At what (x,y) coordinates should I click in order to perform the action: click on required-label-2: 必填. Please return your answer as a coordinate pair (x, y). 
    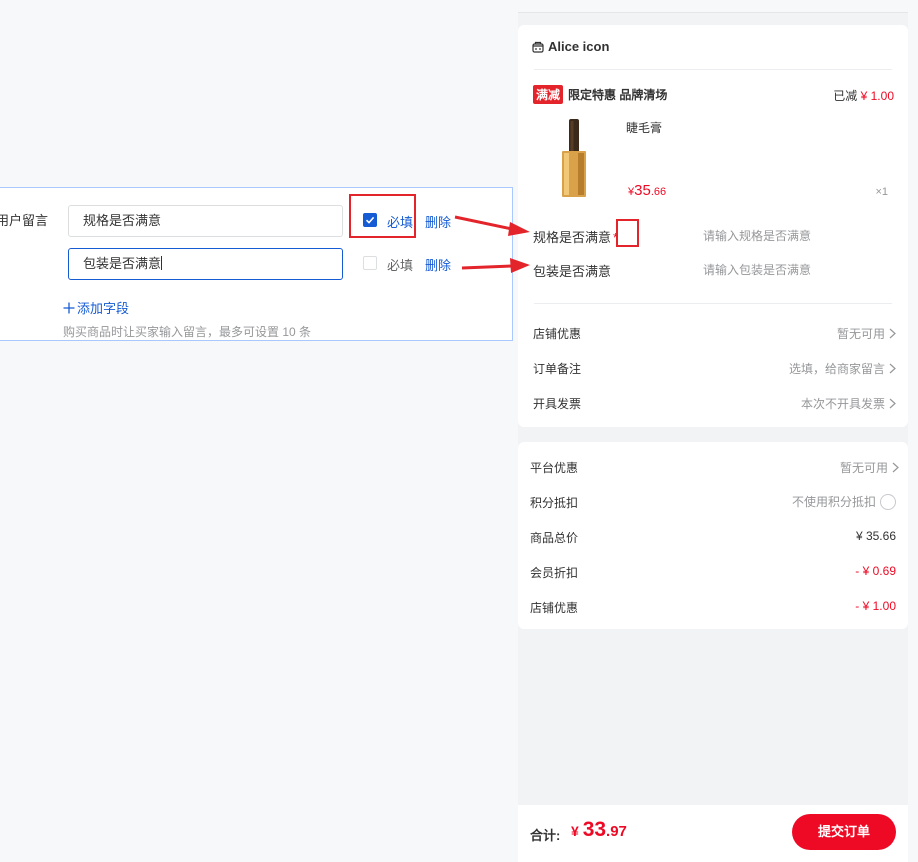
    Looking at the image, I should click on (400, 264).